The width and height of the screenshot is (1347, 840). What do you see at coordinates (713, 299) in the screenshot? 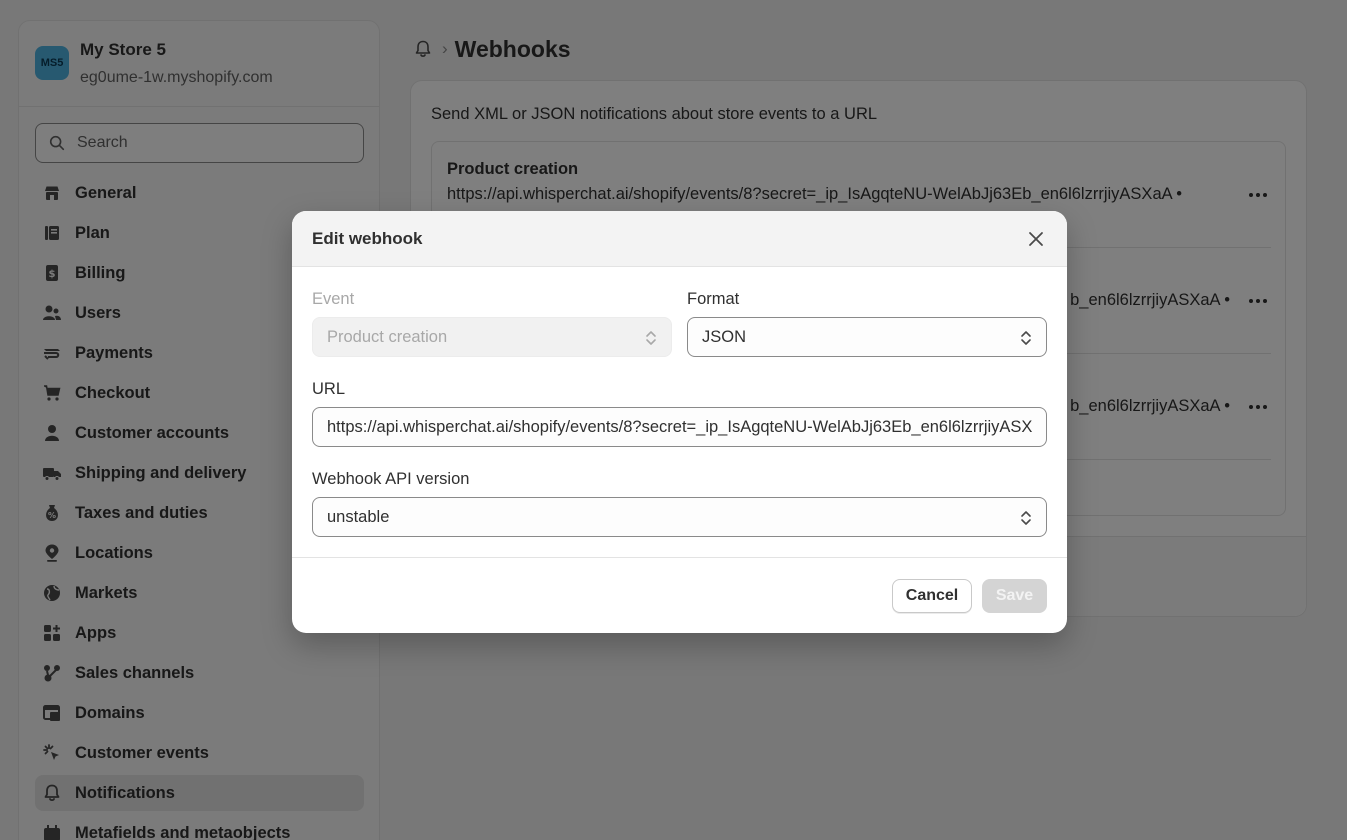
I see `format-label: Format` at bounding box center [713, 299].